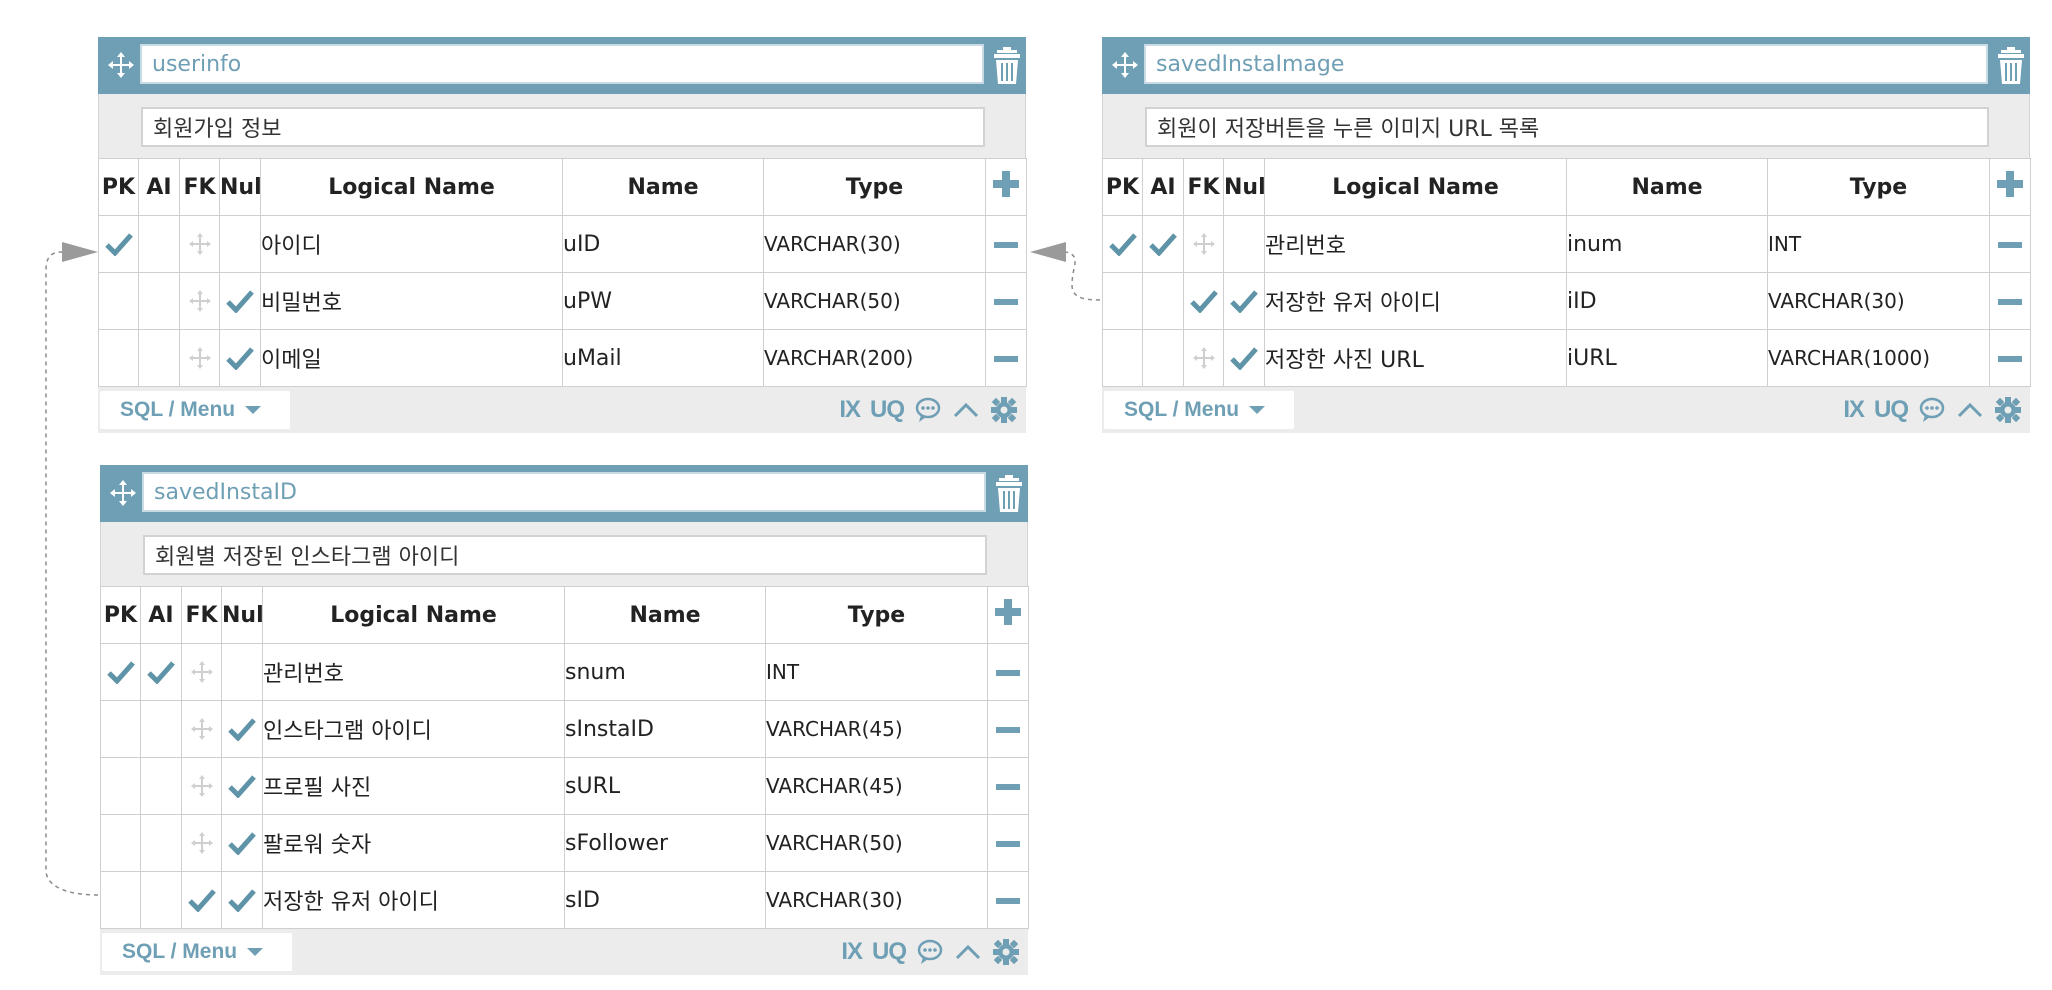  I want to click on column-row: 저장한 유저 아이디 sID VARCHAR(30), so click(564, 900).